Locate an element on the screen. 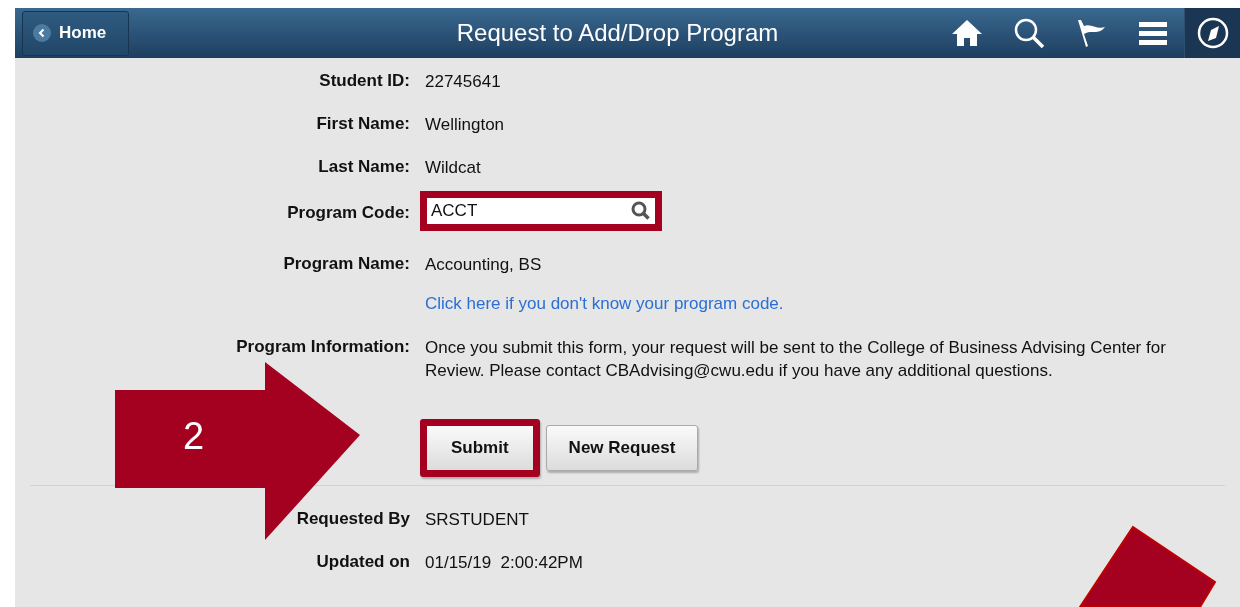 The image size is (1240, 607). compass-icon is located at coordinates (1212, 33).